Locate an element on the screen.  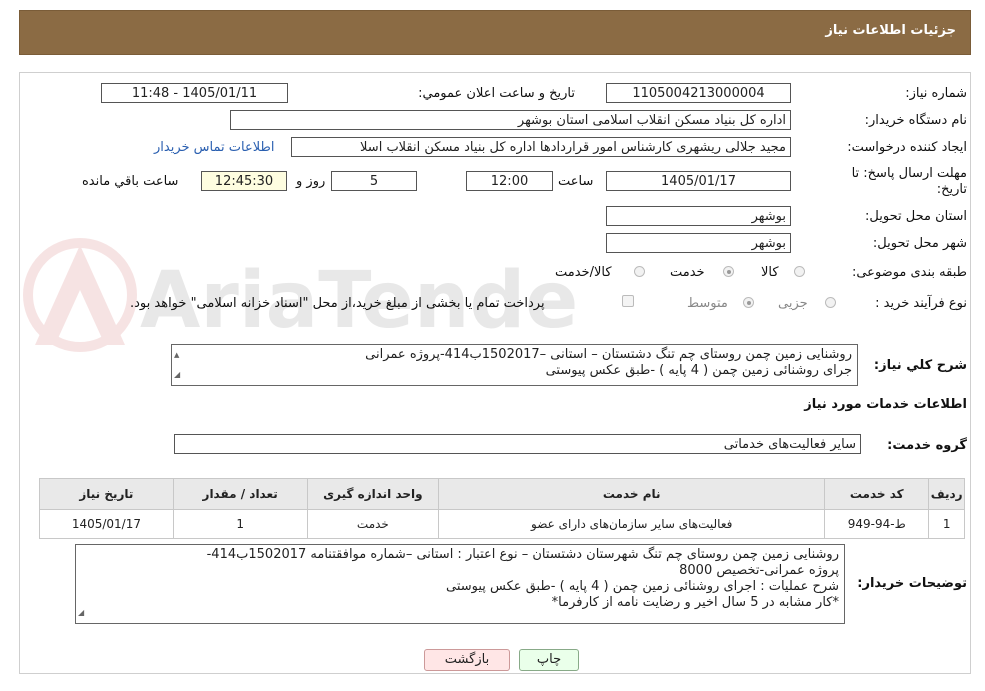
deadline-label: مهلت ارسال پاسخ: تا تاریخ: is located at coordinates (909, 181).